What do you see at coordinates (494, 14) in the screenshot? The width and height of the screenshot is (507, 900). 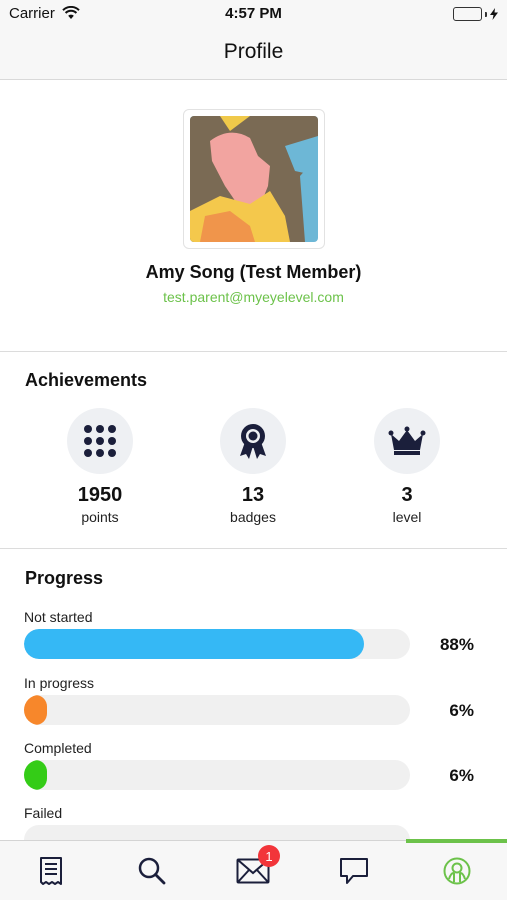 I see `charging-bolt-icon` at bounding box center [494, 14].